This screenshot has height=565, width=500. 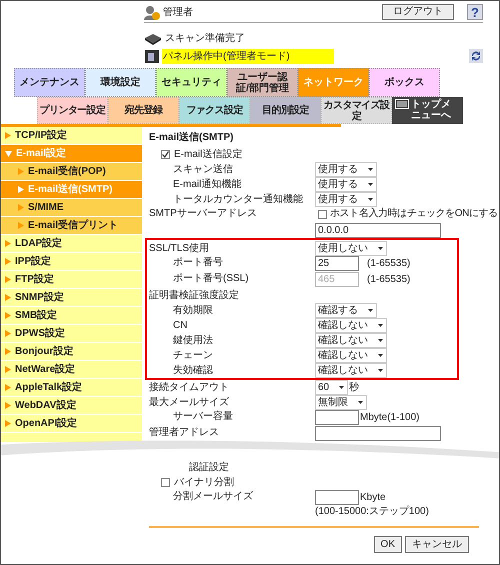 I want to click on form-button: キャンセル, so click(x=437, y=544).